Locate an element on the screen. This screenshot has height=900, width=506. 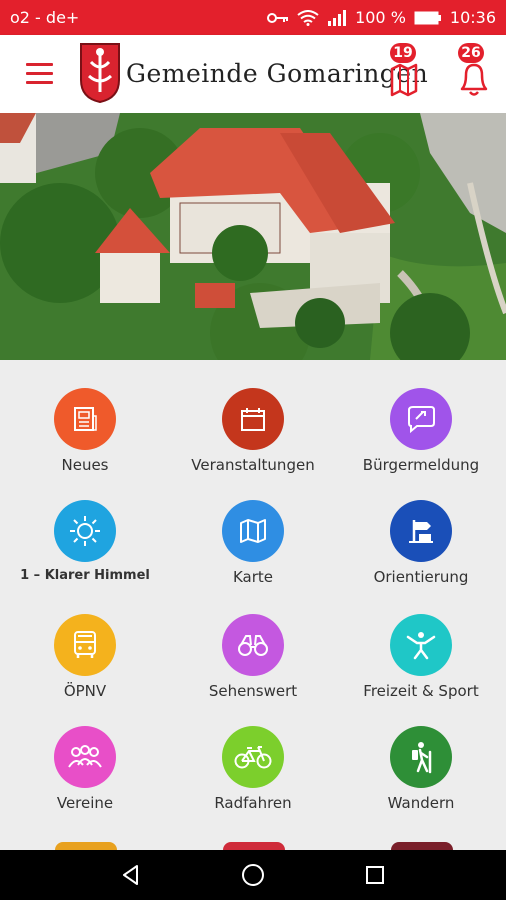
speech-bubble-icon is located at coordinates (421, 419).